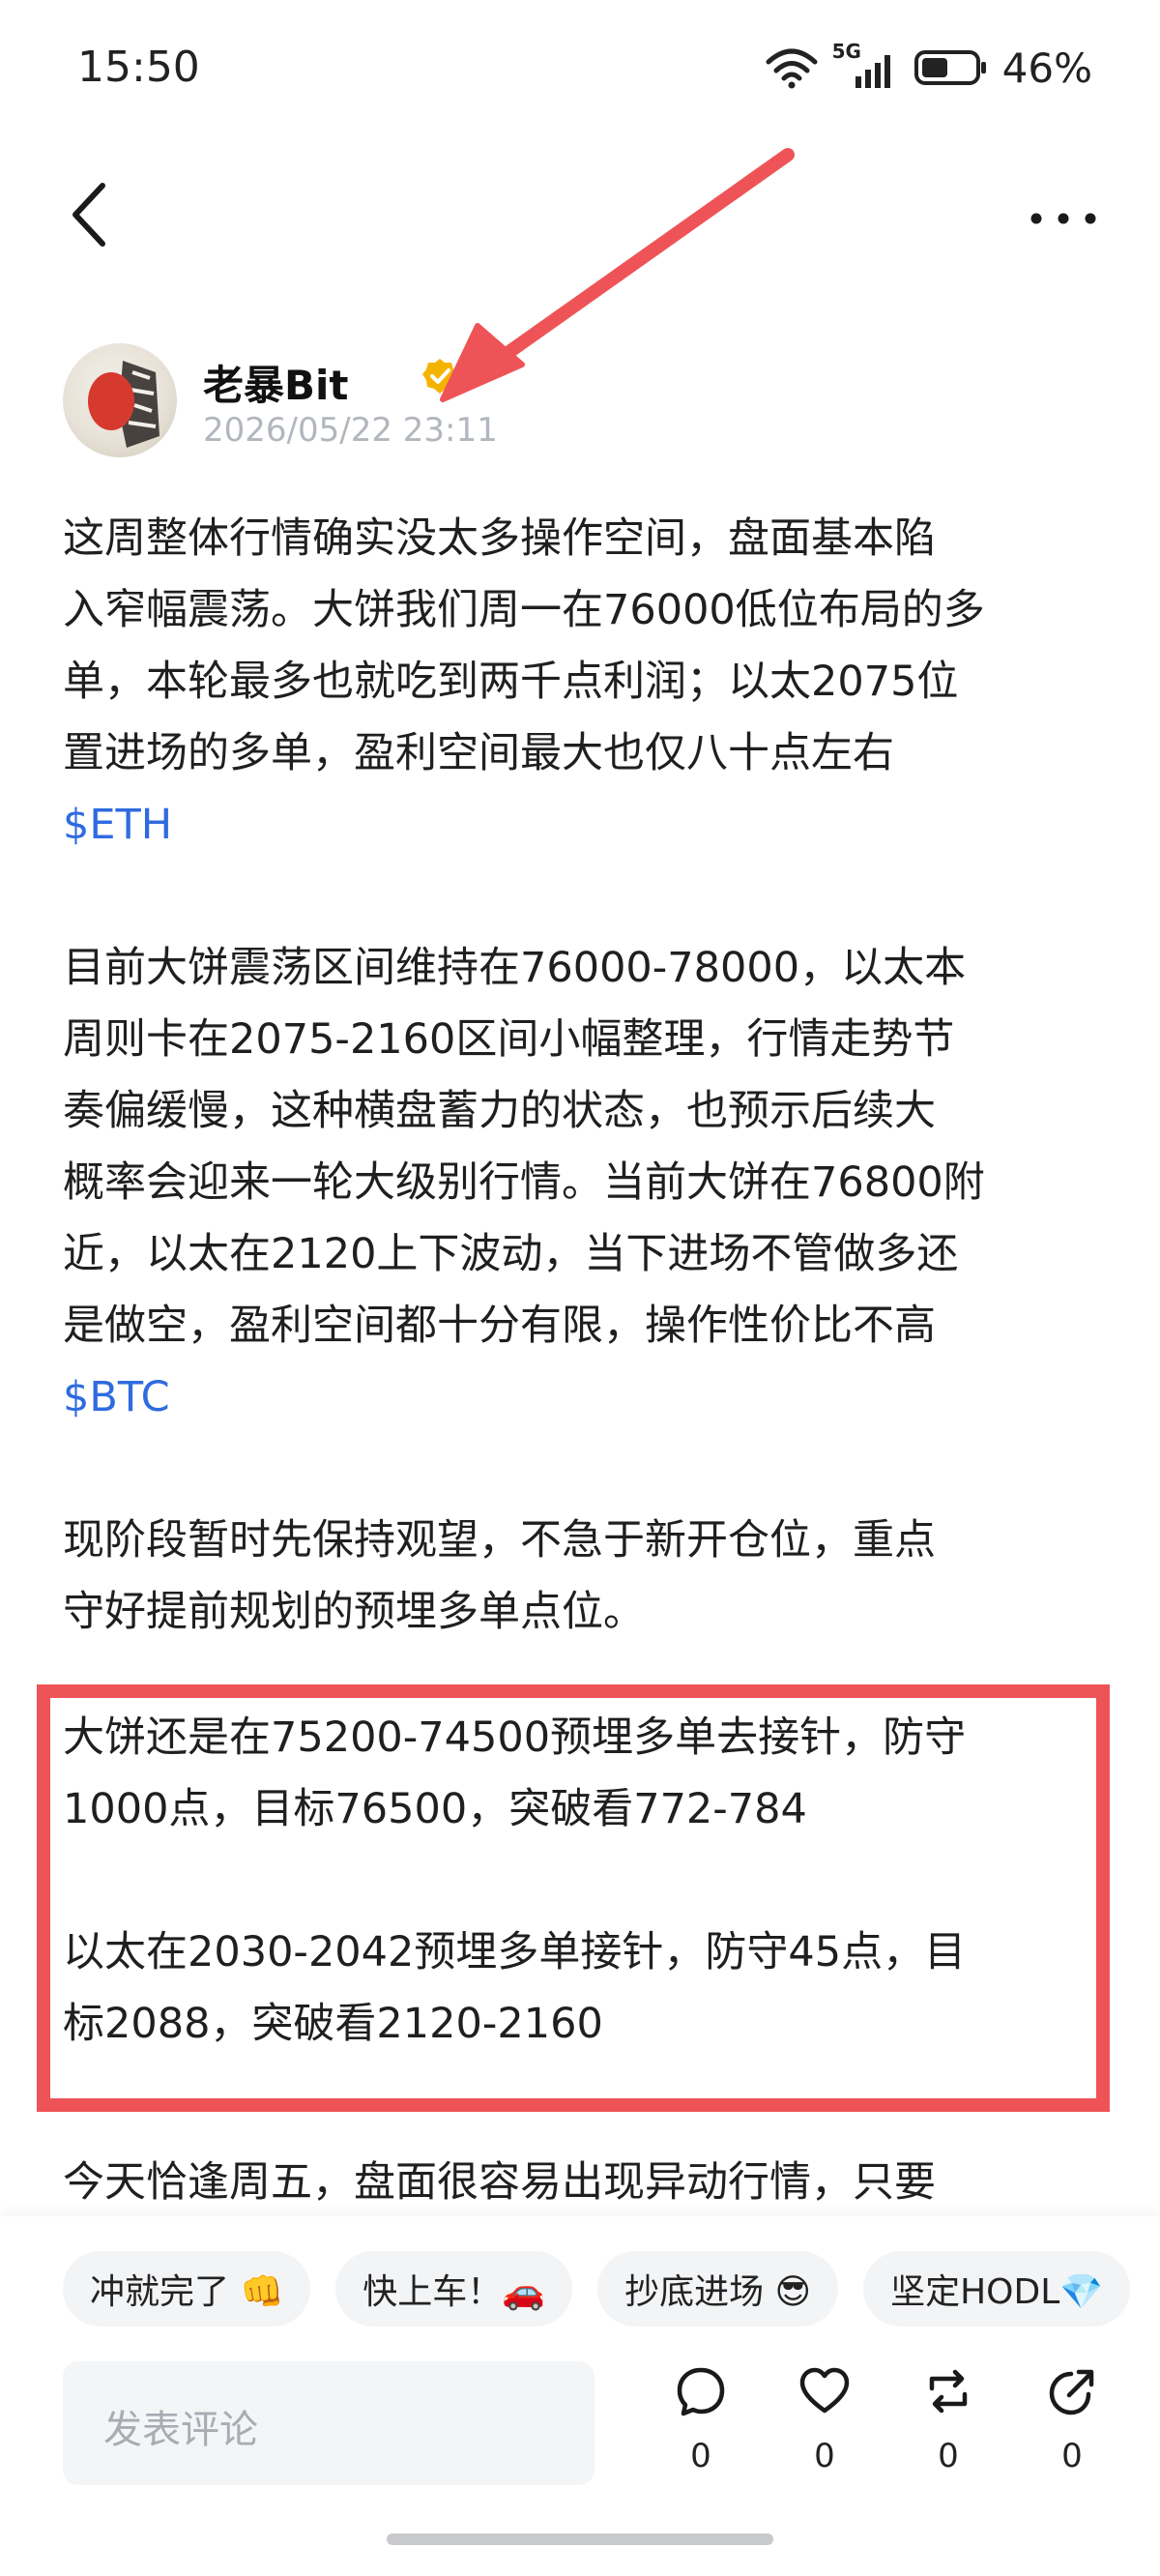 Image resolution: width=1160 pixels, height=2576 pixels. What do you see at coordinates (181, 2430) in the screenshot?
I see `comment-placeholder: 发表评论` at bounding box center [181, 2430].